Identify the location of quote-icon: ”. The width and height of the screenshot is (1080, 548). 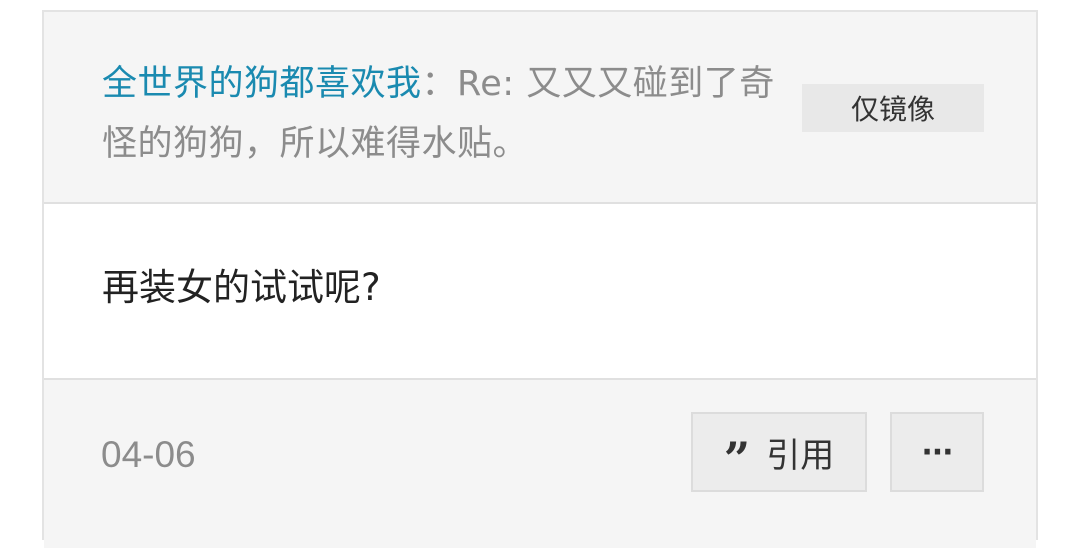
(737, 459).